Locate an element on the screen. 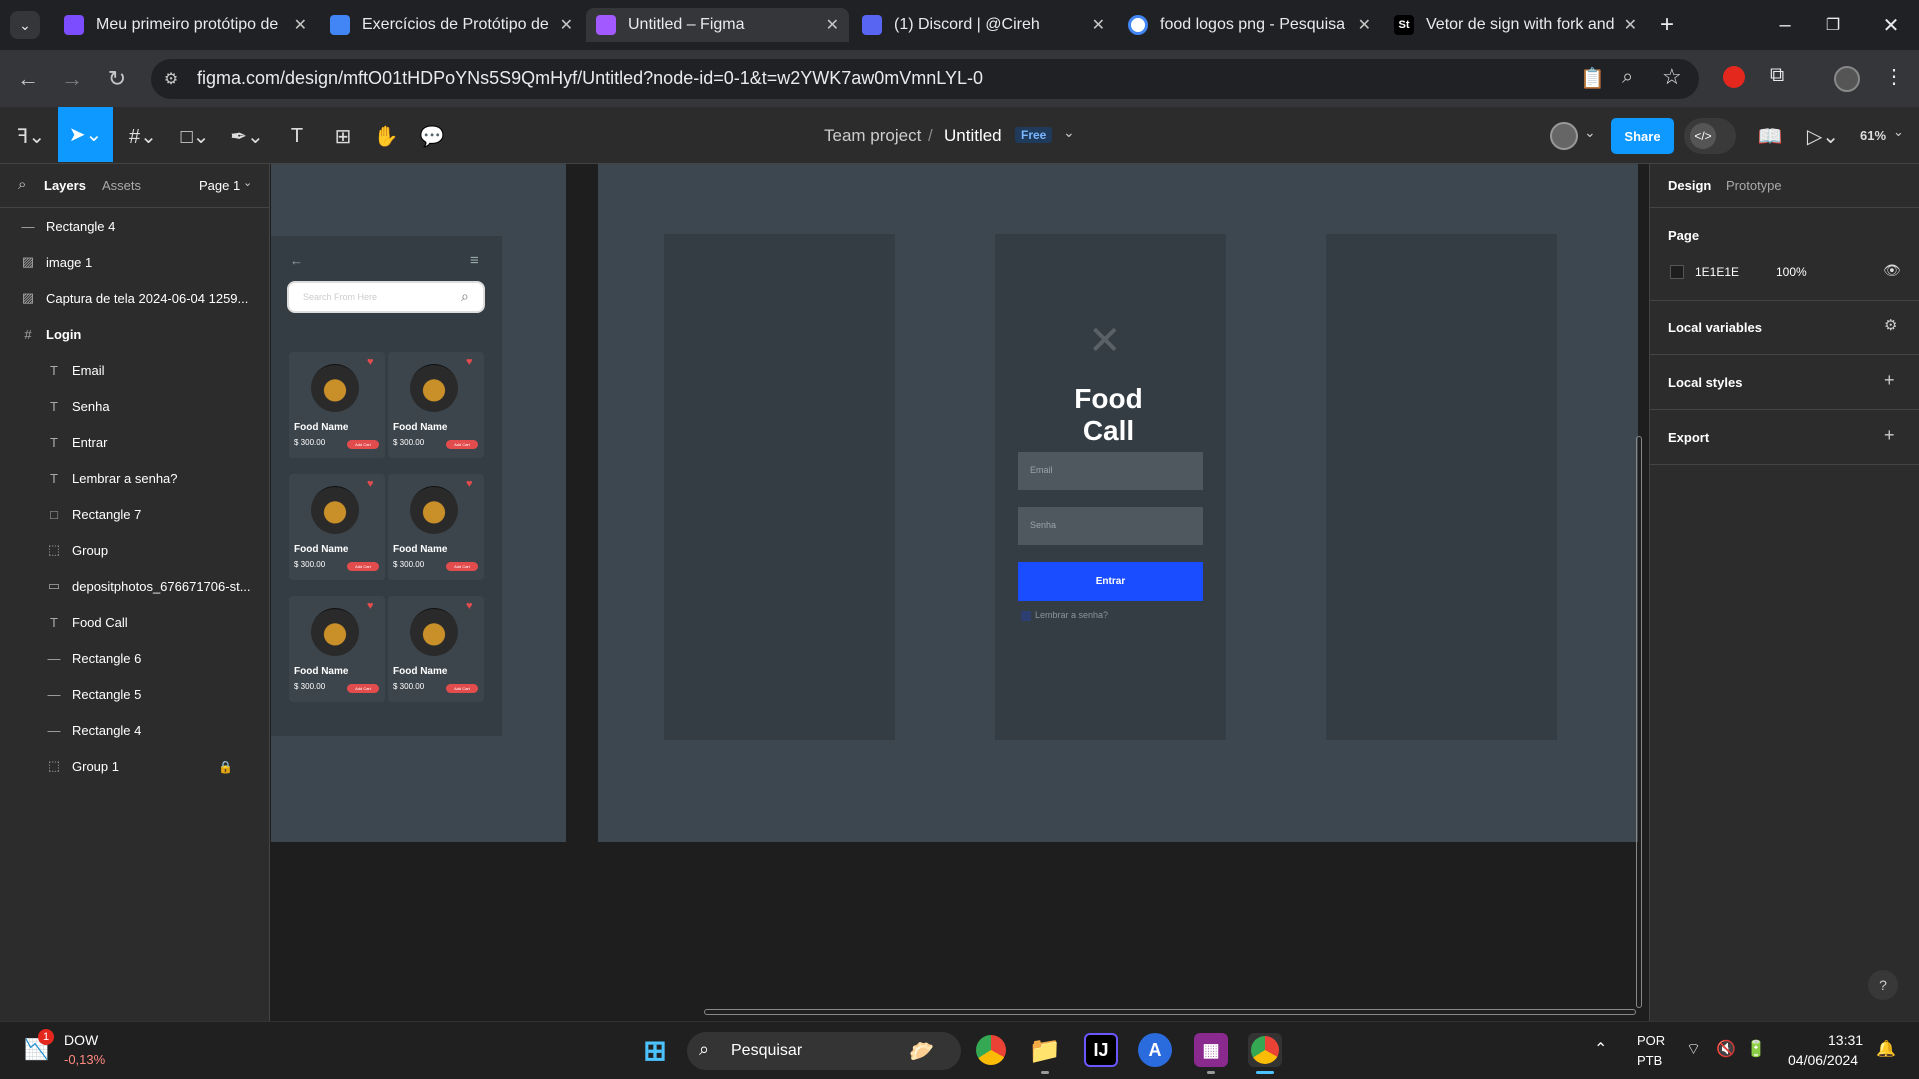 Image resolution: width=1919 pixels, height=1079 pixels. notification-bell-icon: 🔔 is located at coordinates (1886, 1049).